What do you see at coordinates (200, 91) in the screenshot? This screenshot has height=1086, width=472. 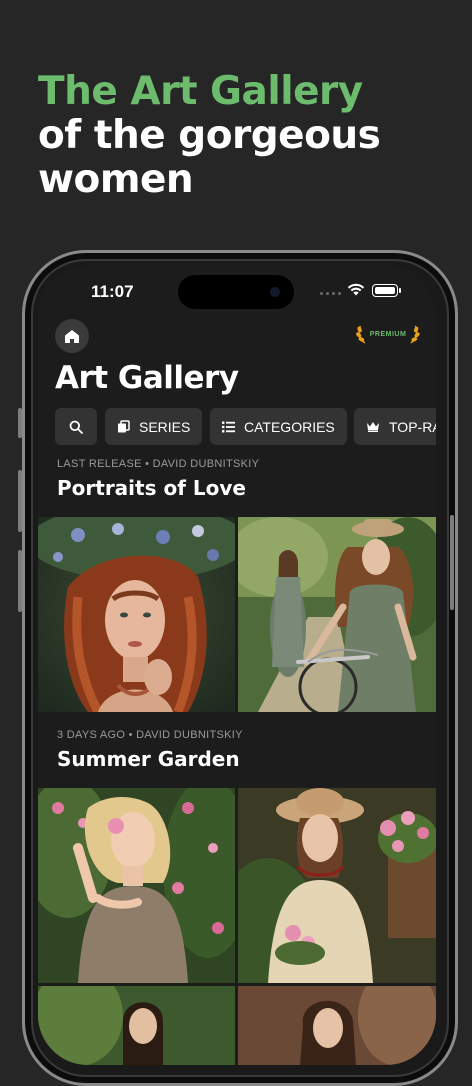 I see `headline-accent-line: The Art Gallery` at bounding box center [200, 91].